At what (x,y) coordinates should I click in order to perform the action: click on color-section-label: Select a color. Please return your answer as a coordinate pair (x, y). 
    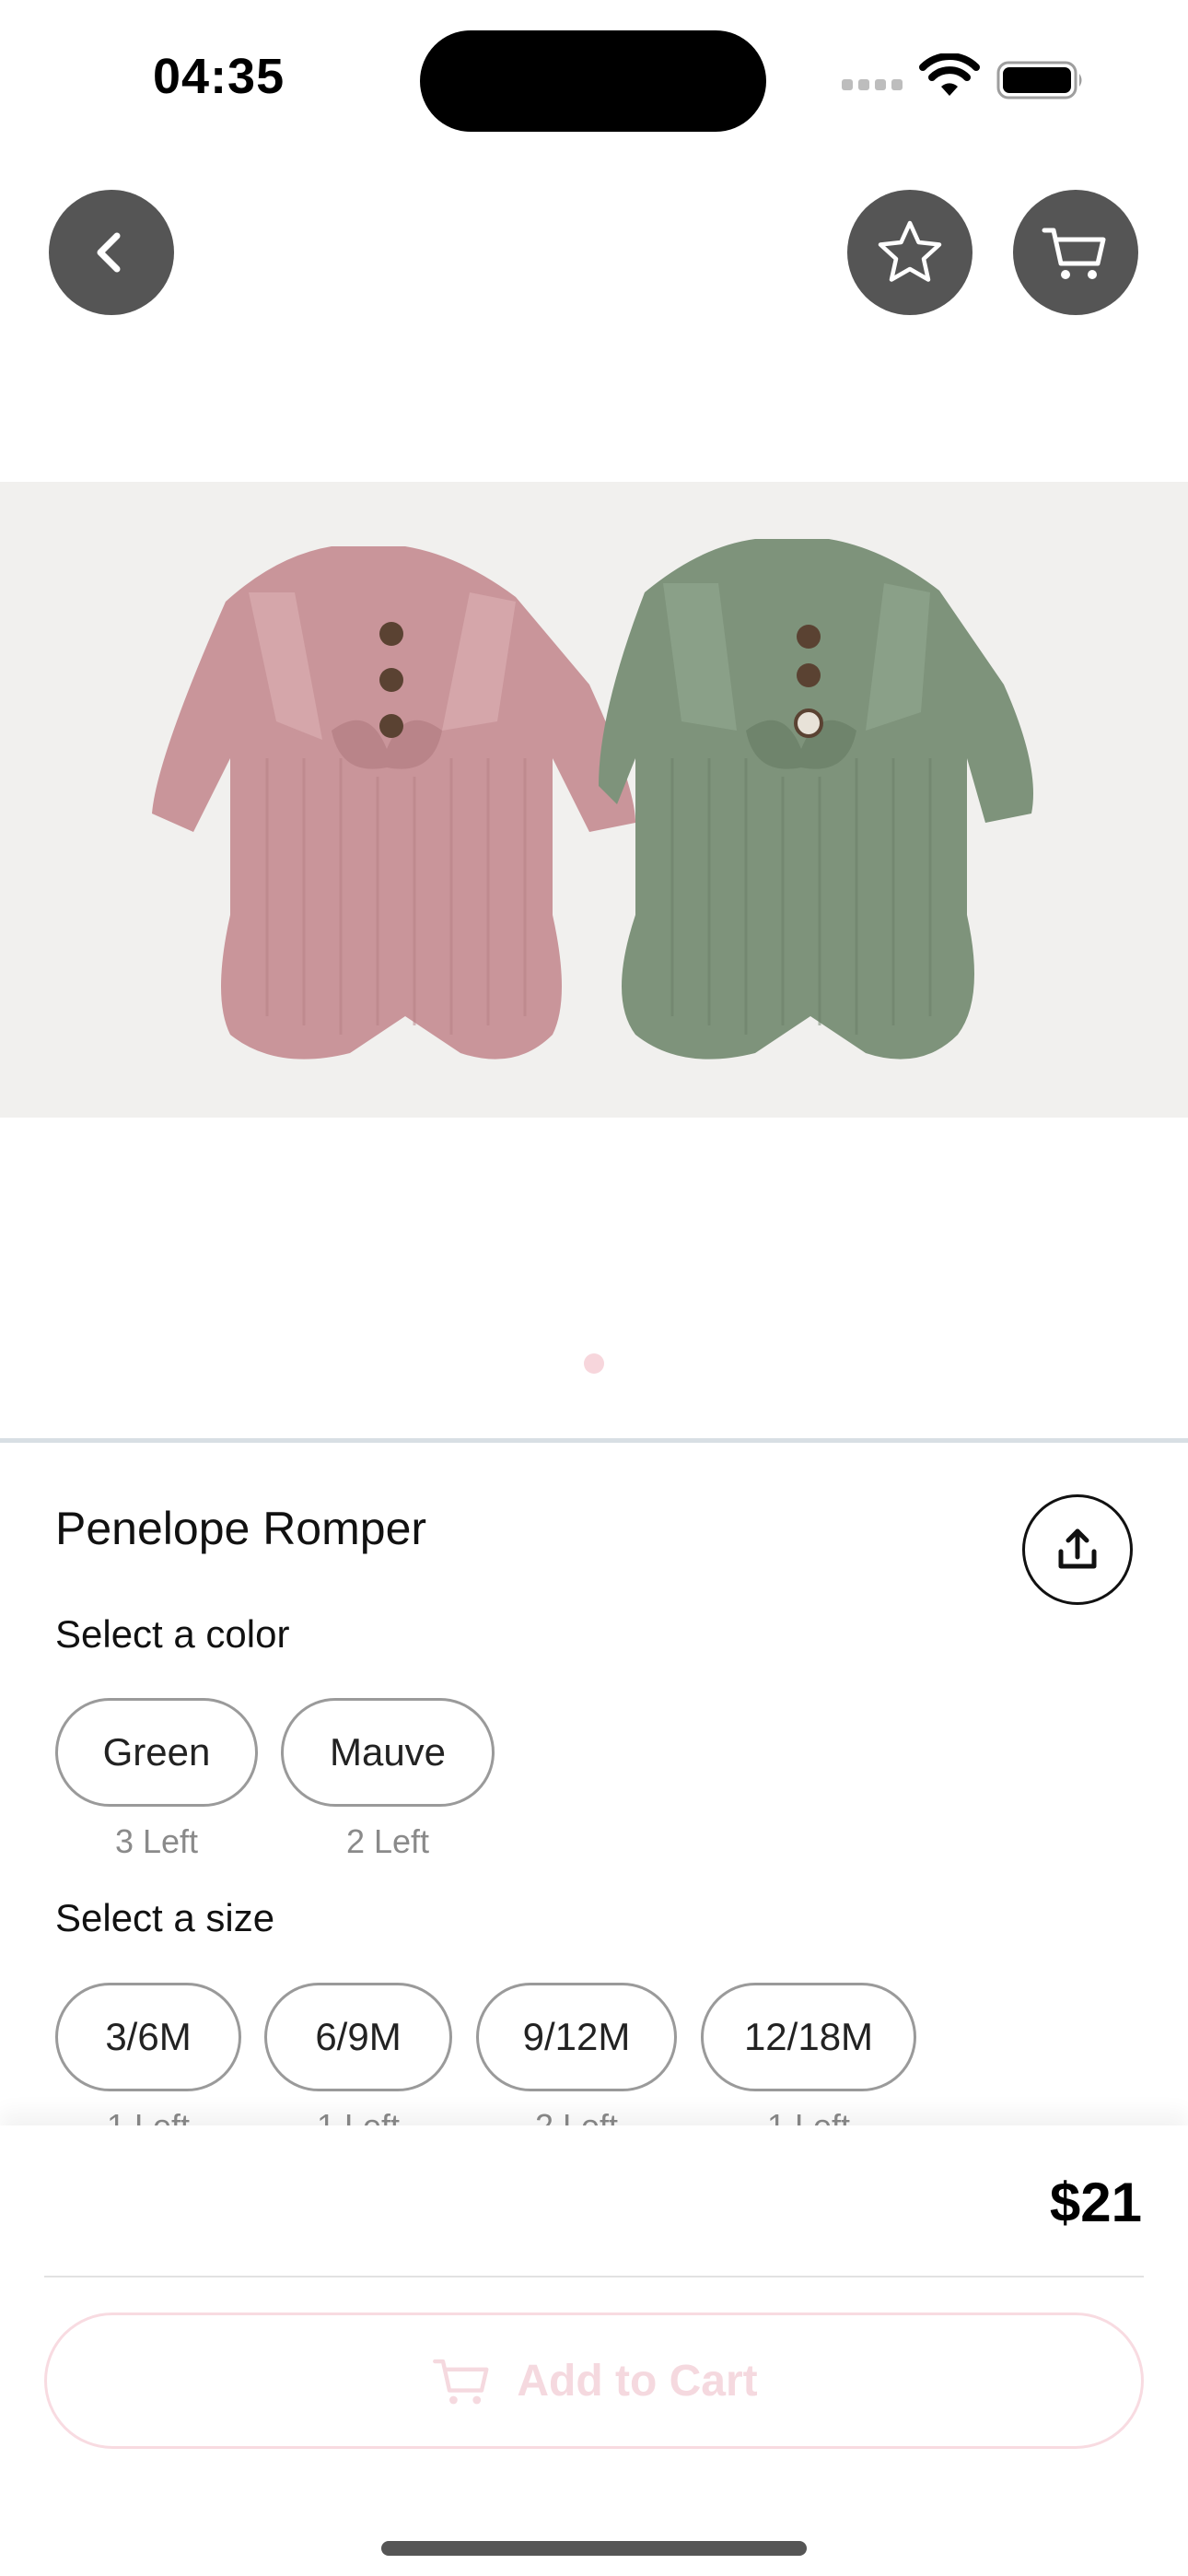
    Looking at the image, I should click on (172, 1634).